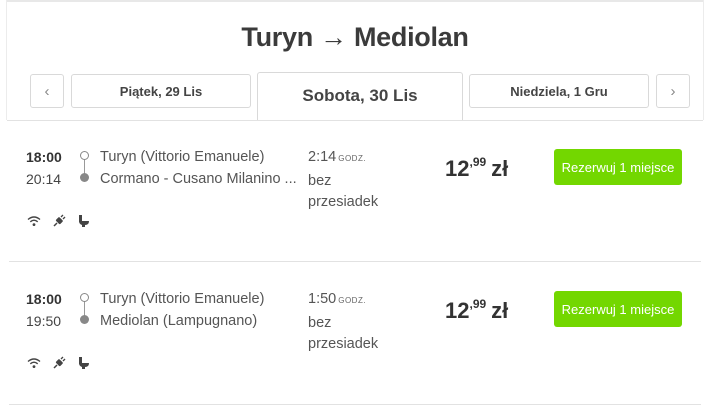 The image size is (710, 409). I want to click on previous-day-button: ‹, so click(47, 91).